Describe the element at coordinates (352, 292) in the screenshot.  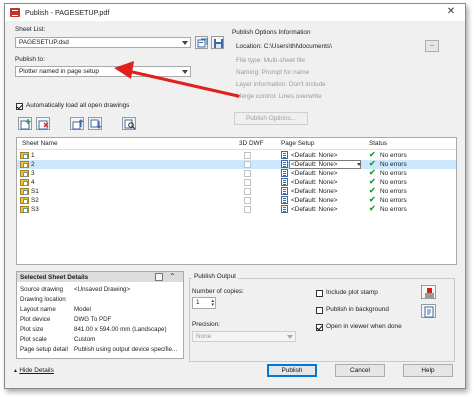
I see `plot-stamp-label: Include plot stamp` at that location.